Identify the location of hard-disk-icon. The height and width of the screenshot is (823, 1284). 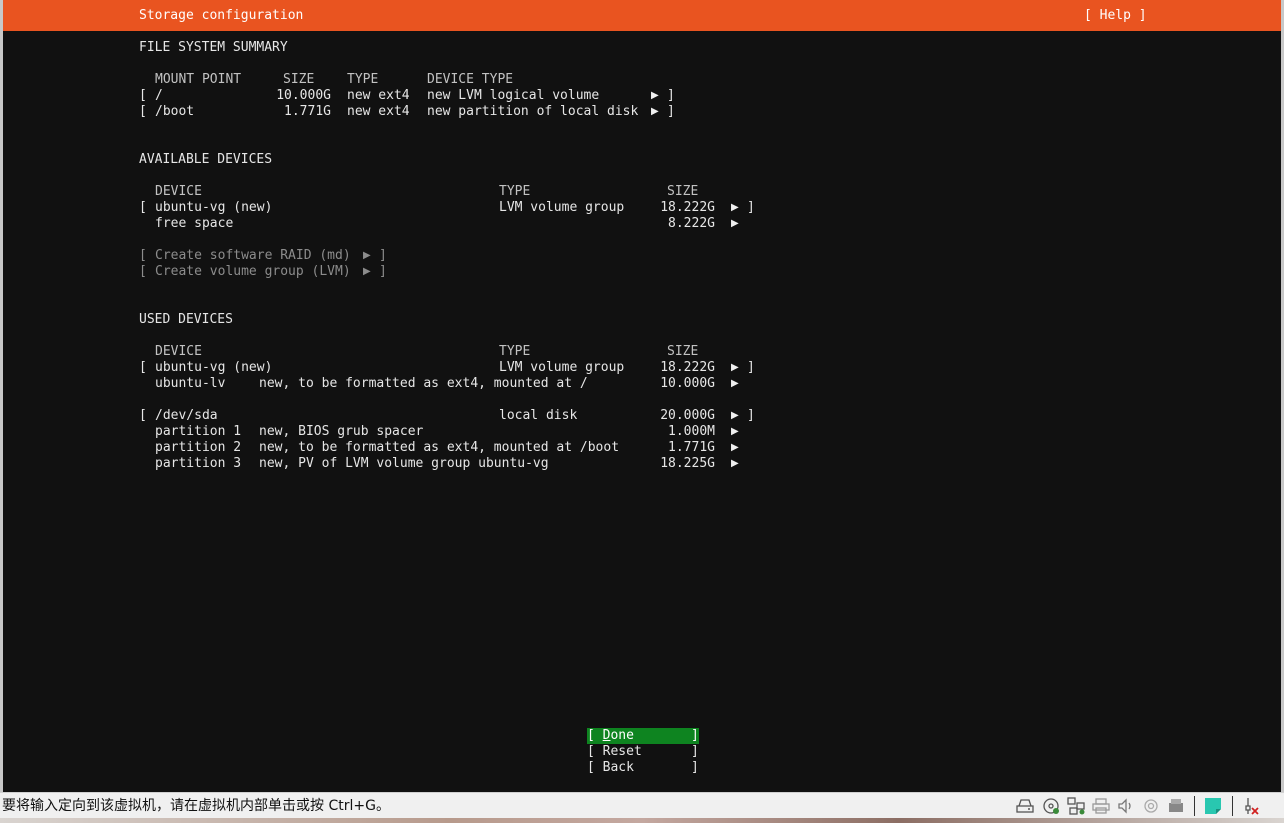
(1025, 806).